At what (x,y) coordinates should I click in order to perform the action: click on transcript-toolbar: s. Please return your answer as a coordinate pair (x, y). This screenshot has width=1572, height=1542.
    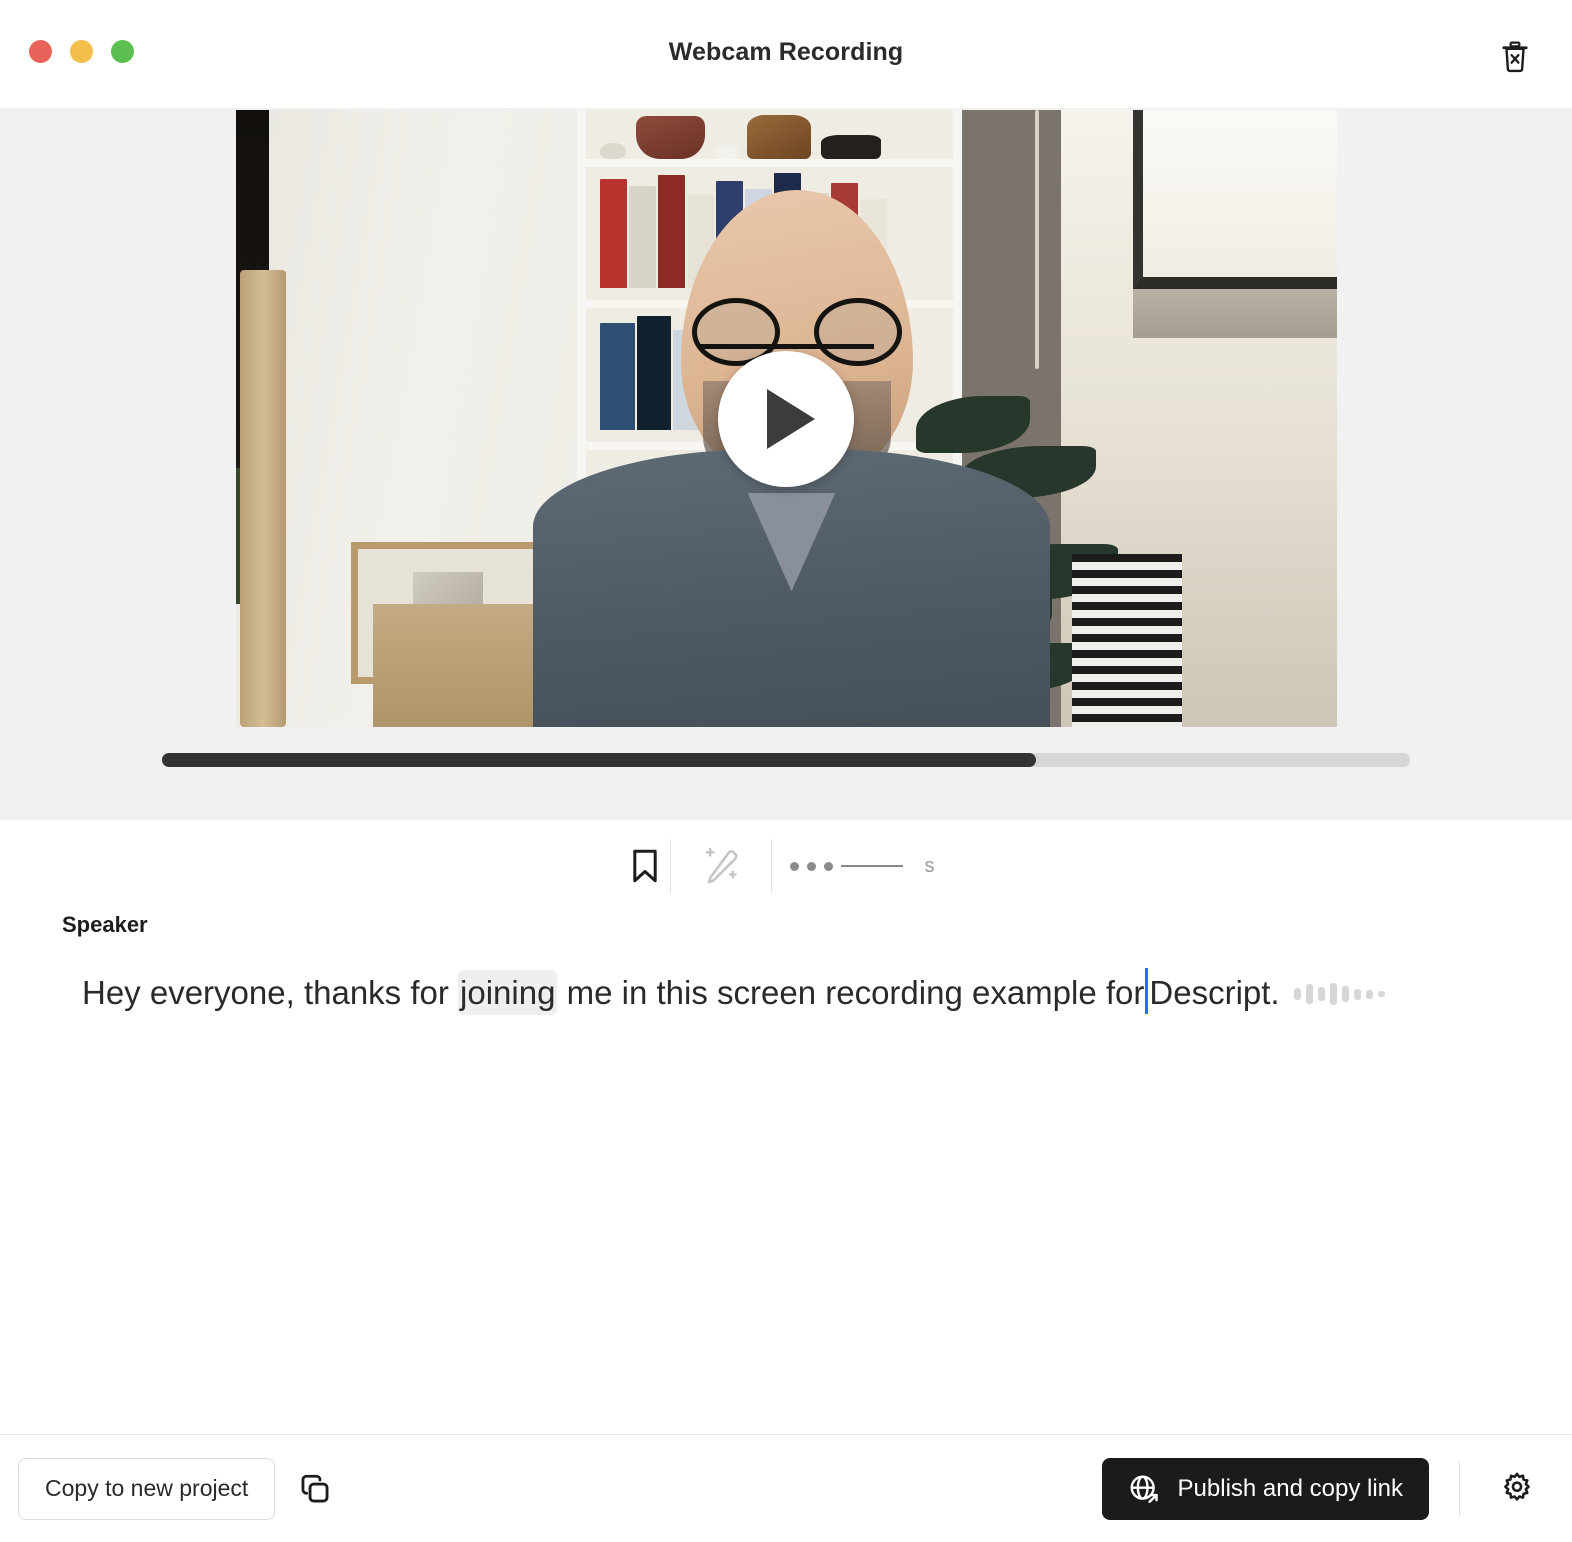
    Looking at the image, I should click on (786, 866).